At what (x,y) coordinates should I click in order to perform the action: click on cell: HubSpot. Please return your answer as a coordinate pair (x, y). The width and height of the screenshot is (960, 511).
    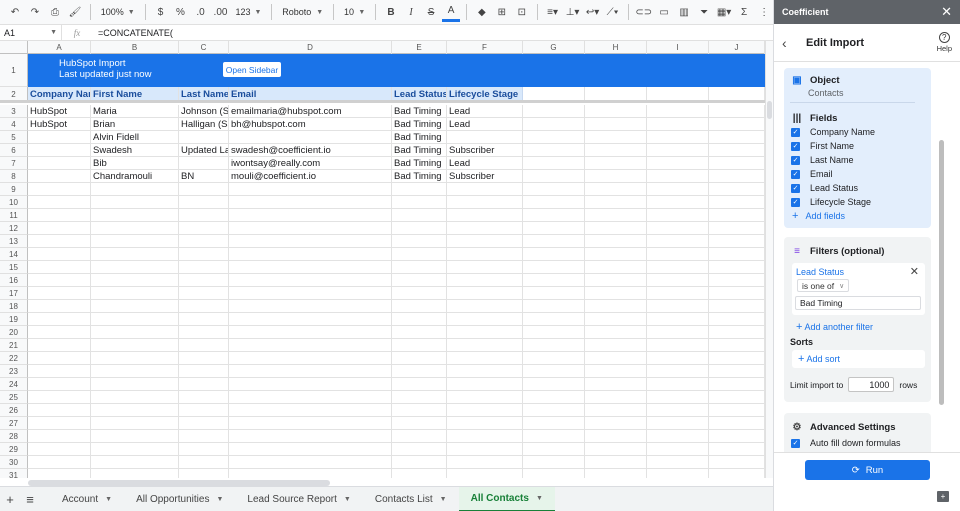
    Looking at the image, I should click on (59, 111).